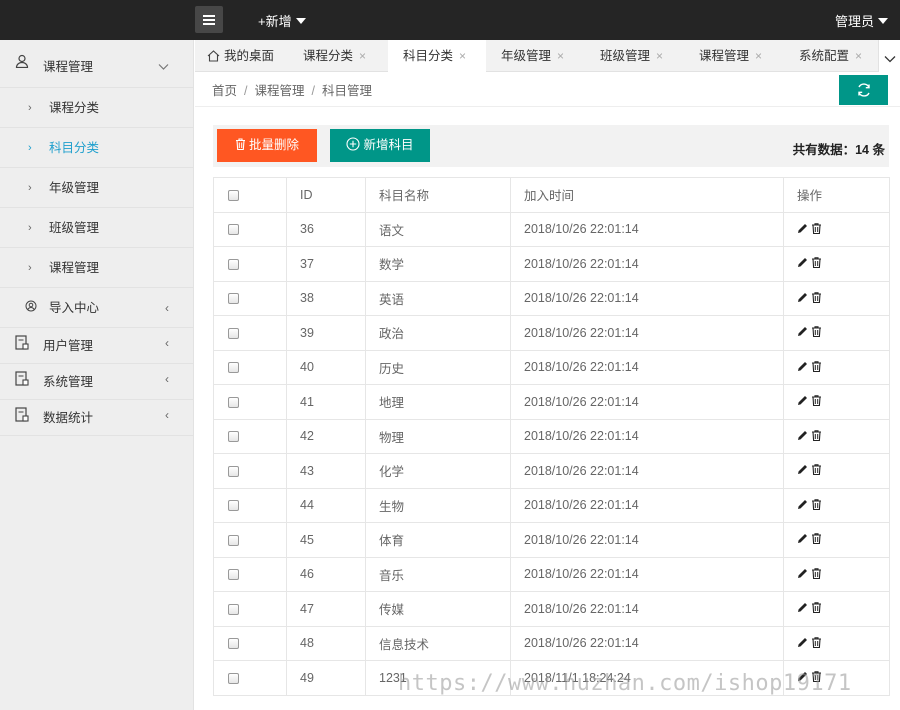 Image resolution: width=900 pixels, height=710 pixels. What do you see at coordinates (249, 56) in the screenshot?
I see `tab-label: 我的桌面` at bounding box center [249, 56].